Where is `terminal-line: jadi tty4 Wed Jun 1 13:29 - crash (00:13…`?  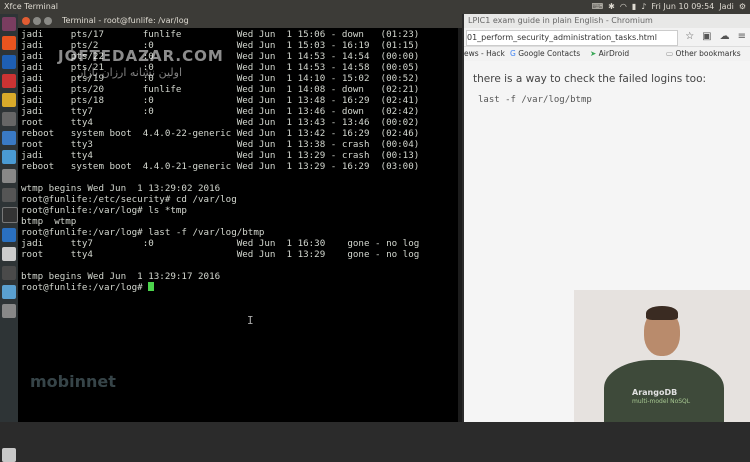 terminal-line: jadi tty4 Wed Jun 1 13:29 - crash (00:13… is located at coordinates (220, 155).